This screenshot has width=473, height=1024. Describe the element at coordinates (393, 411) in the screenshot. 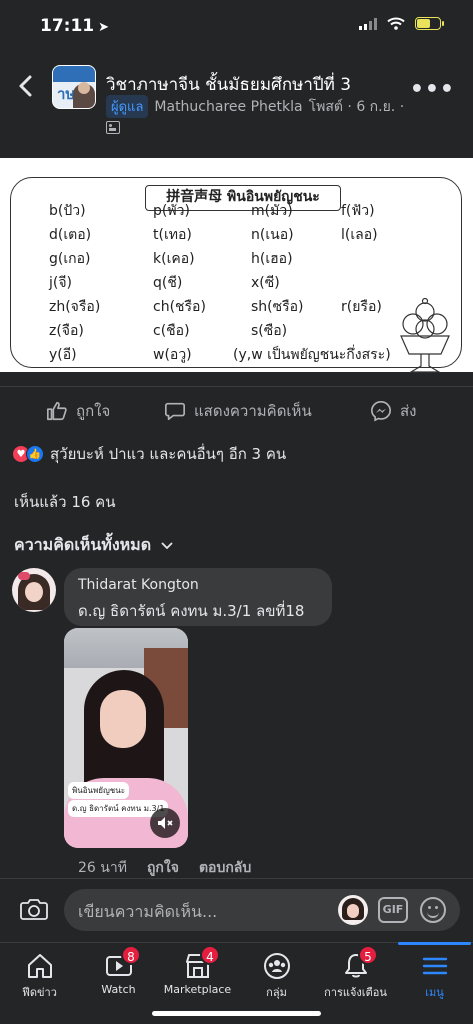

I see `share-button: ส่ง` at that location.